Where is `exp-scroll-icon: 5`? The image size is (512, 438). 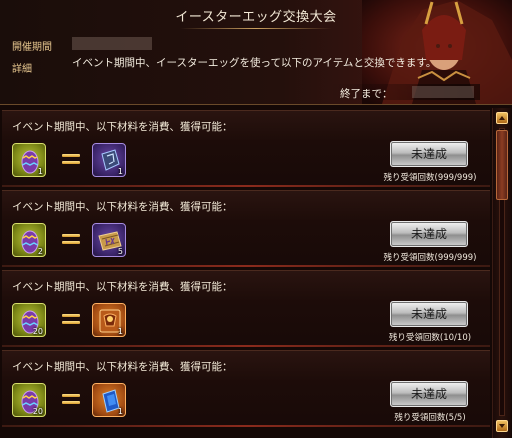 exp-scroll-icon: 5 is located at coordinates (109, 240).